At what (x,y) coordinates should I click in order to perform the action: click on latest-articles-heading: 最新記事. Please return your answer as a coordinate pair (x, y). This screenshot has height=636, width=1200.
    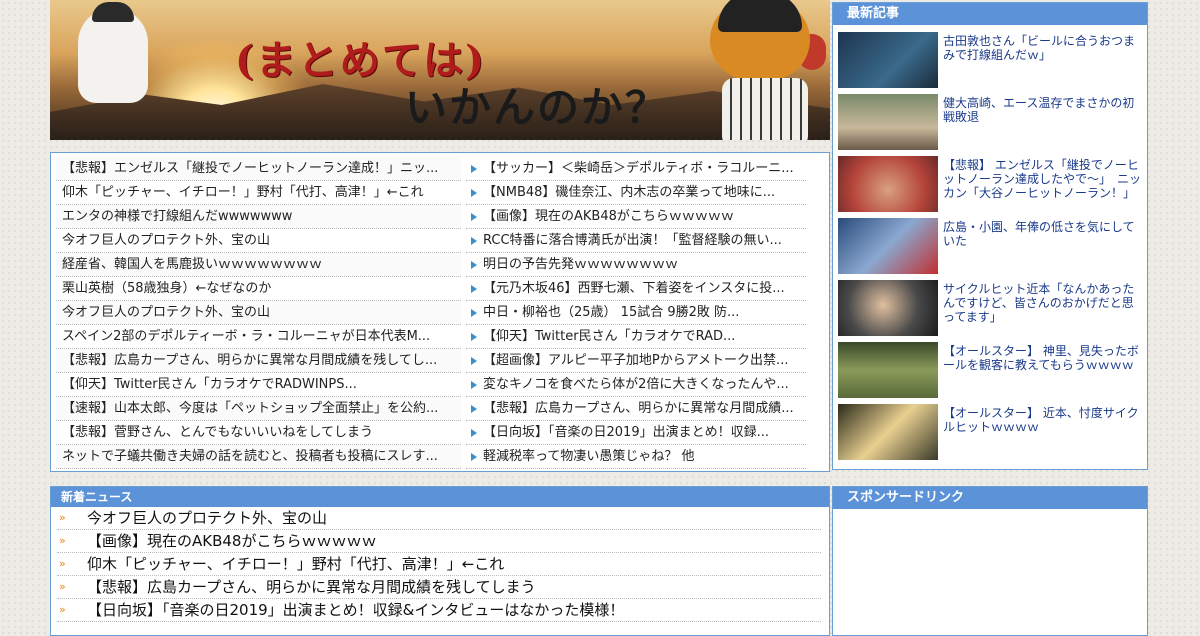
    Looking at the image, I should click on (990, 14).